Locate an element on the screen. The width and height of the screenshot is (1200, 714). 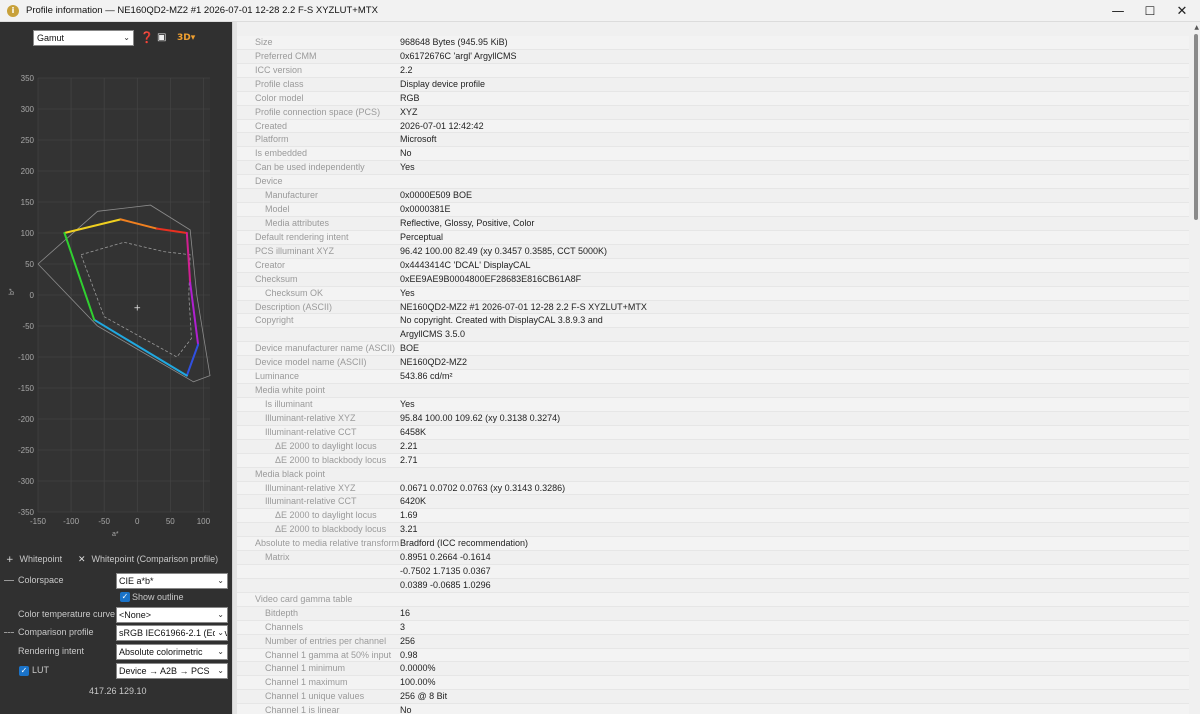
minimize-button: — is located at coordinates (1118, 11).